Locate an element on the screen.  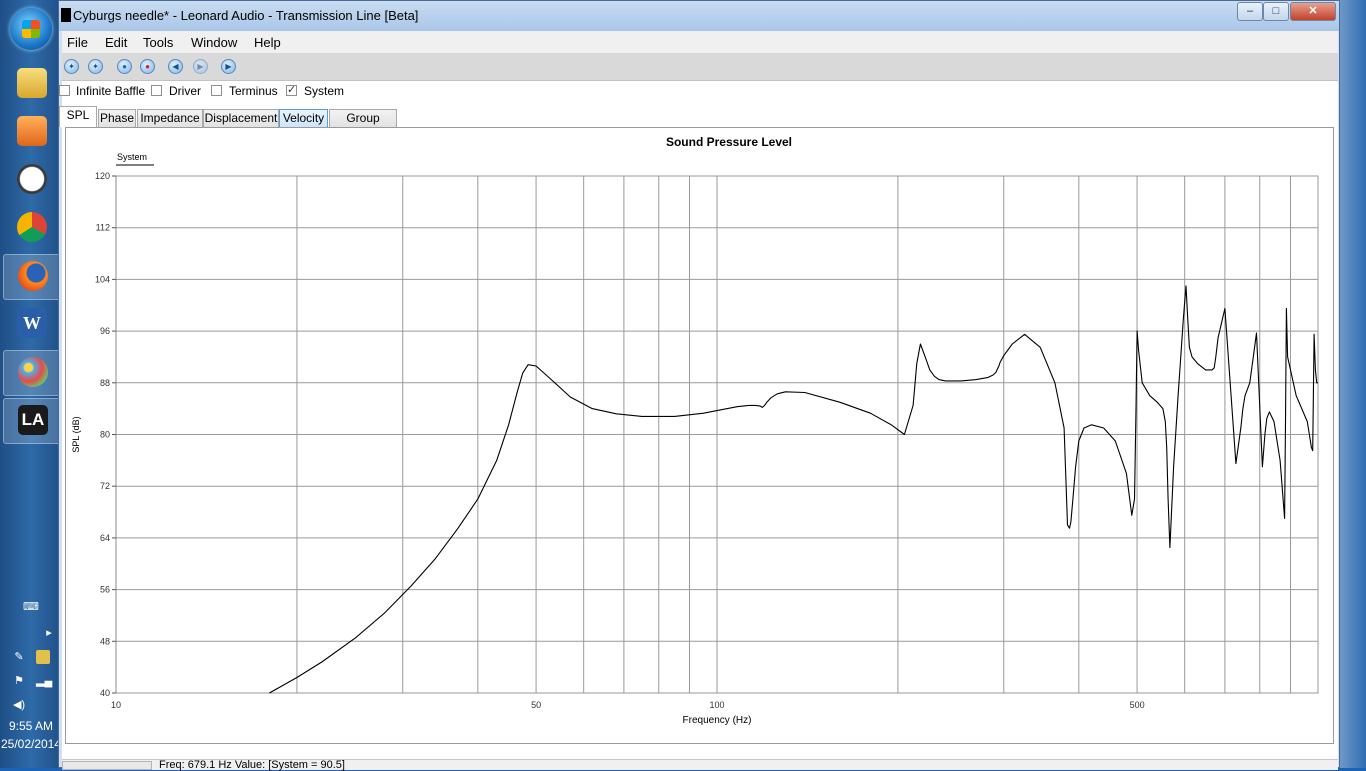
record-icon: ● is located at coordinates (147, 66).